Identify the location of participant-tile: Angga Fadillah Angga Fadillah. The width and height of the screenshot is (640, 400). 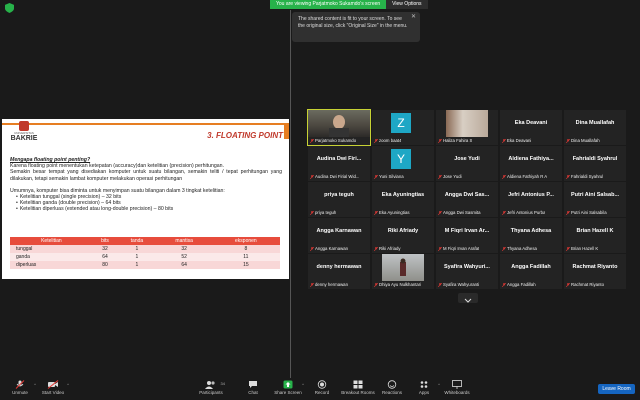
(531, 271).